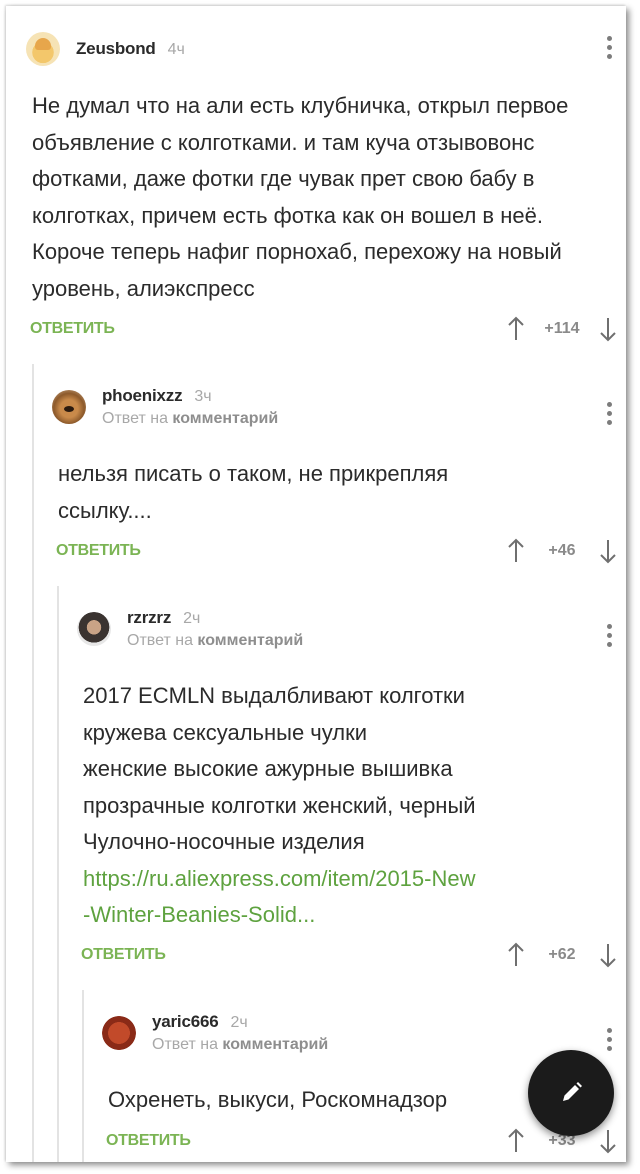 The width and height of the screenshot is (640, 1174). Describe the element at coordinates (562, 328) in the screenshot. I see `vote-score: +114` at that location.